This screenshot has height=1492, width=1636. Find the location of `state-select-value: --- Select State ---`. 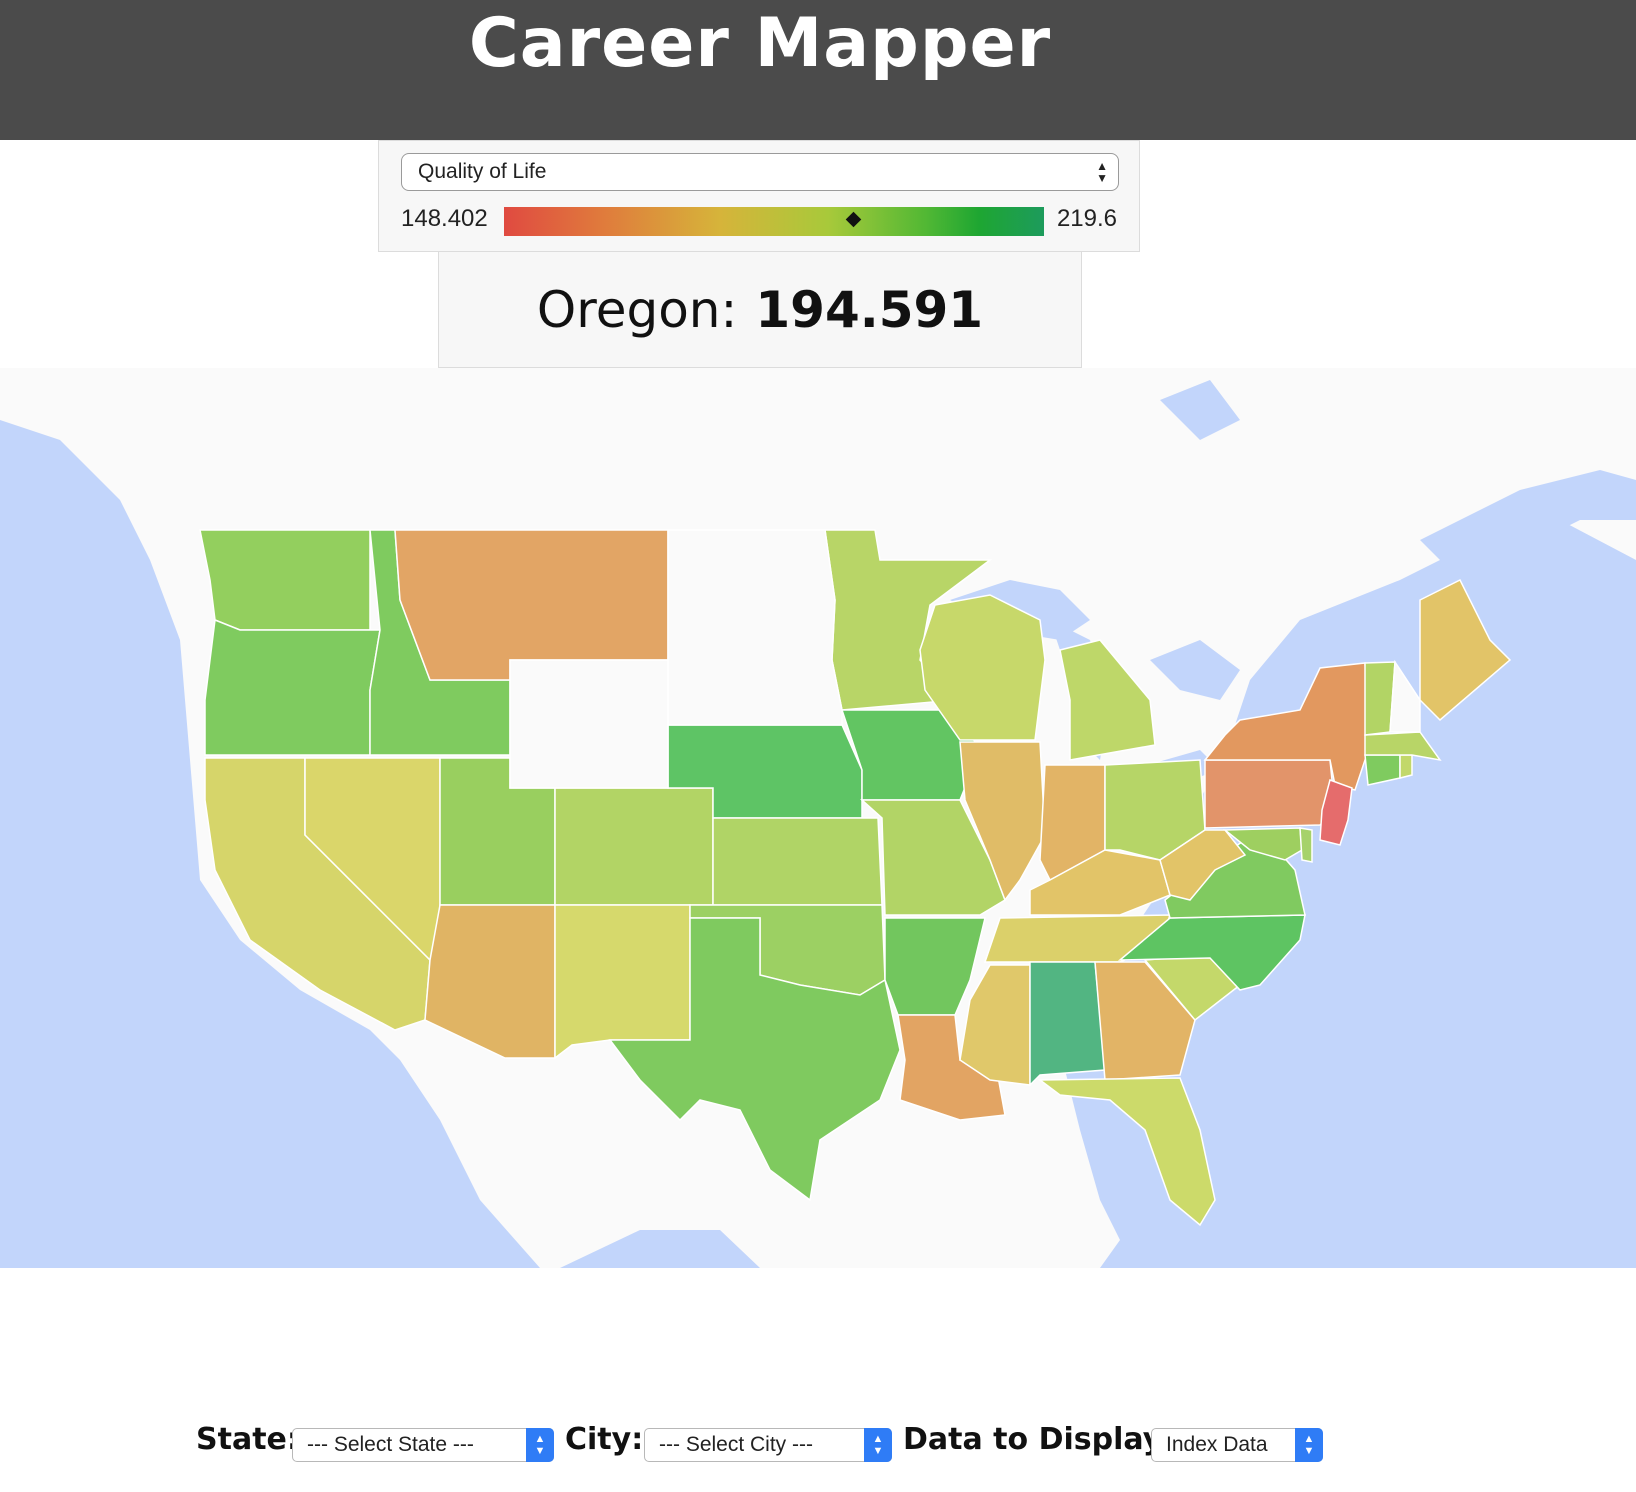

state-select-value: --- Select State --- is located at coordinates (390, 1444).